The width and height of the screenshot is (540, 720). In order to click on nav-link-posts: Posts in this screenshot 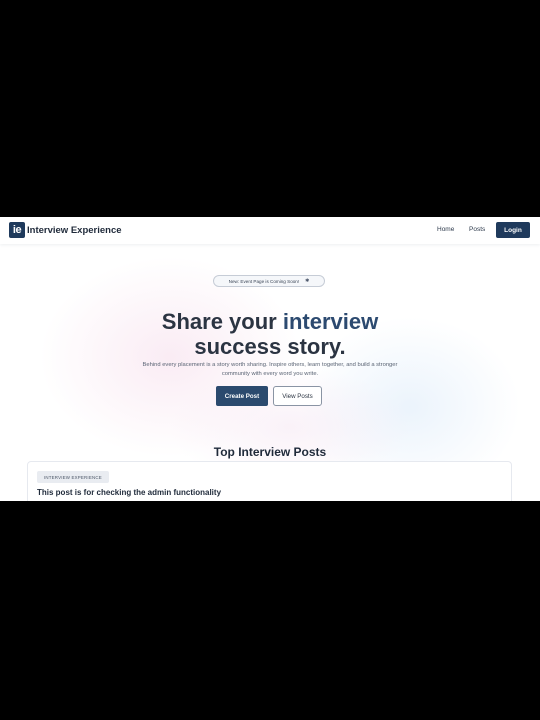, I will do `click(477, 229)`.